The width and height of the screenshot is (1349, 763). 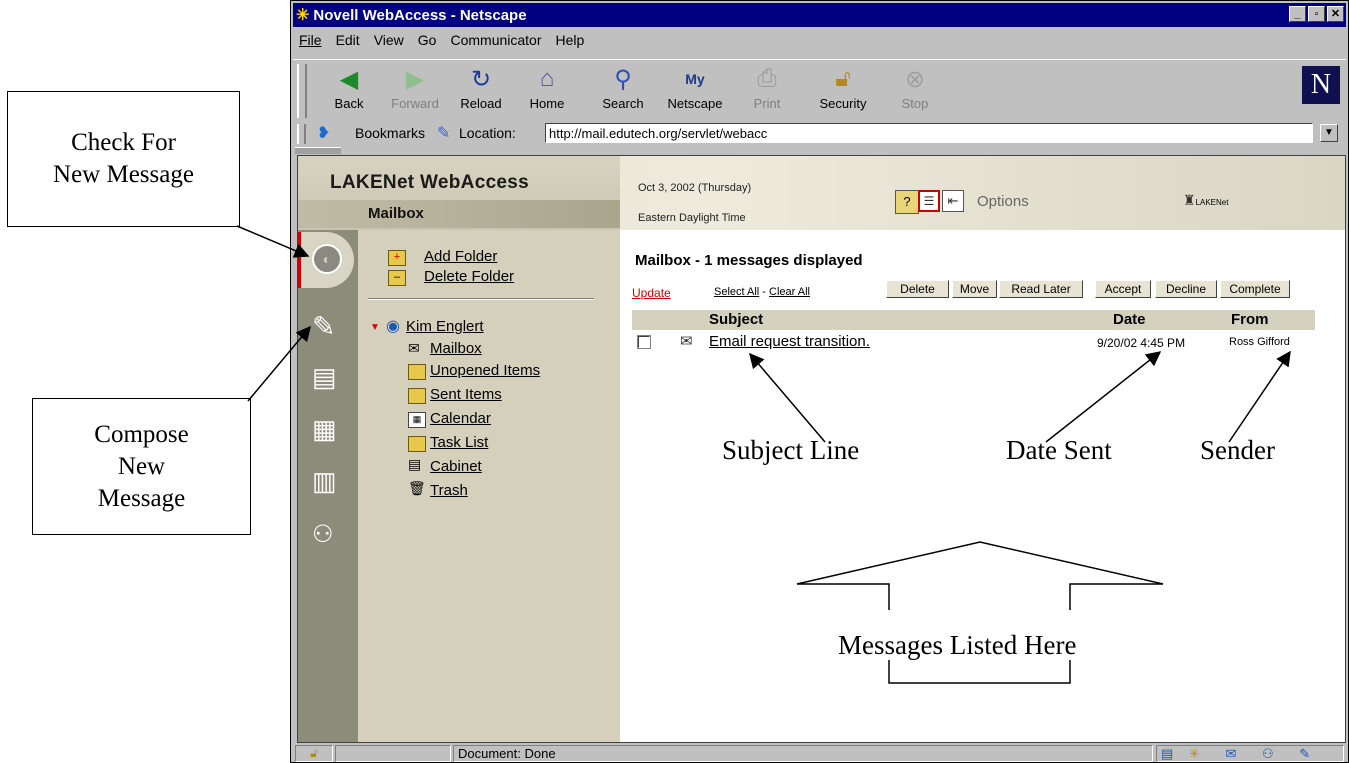 I want to click on menu-view: View, so click(x=389, y=40).